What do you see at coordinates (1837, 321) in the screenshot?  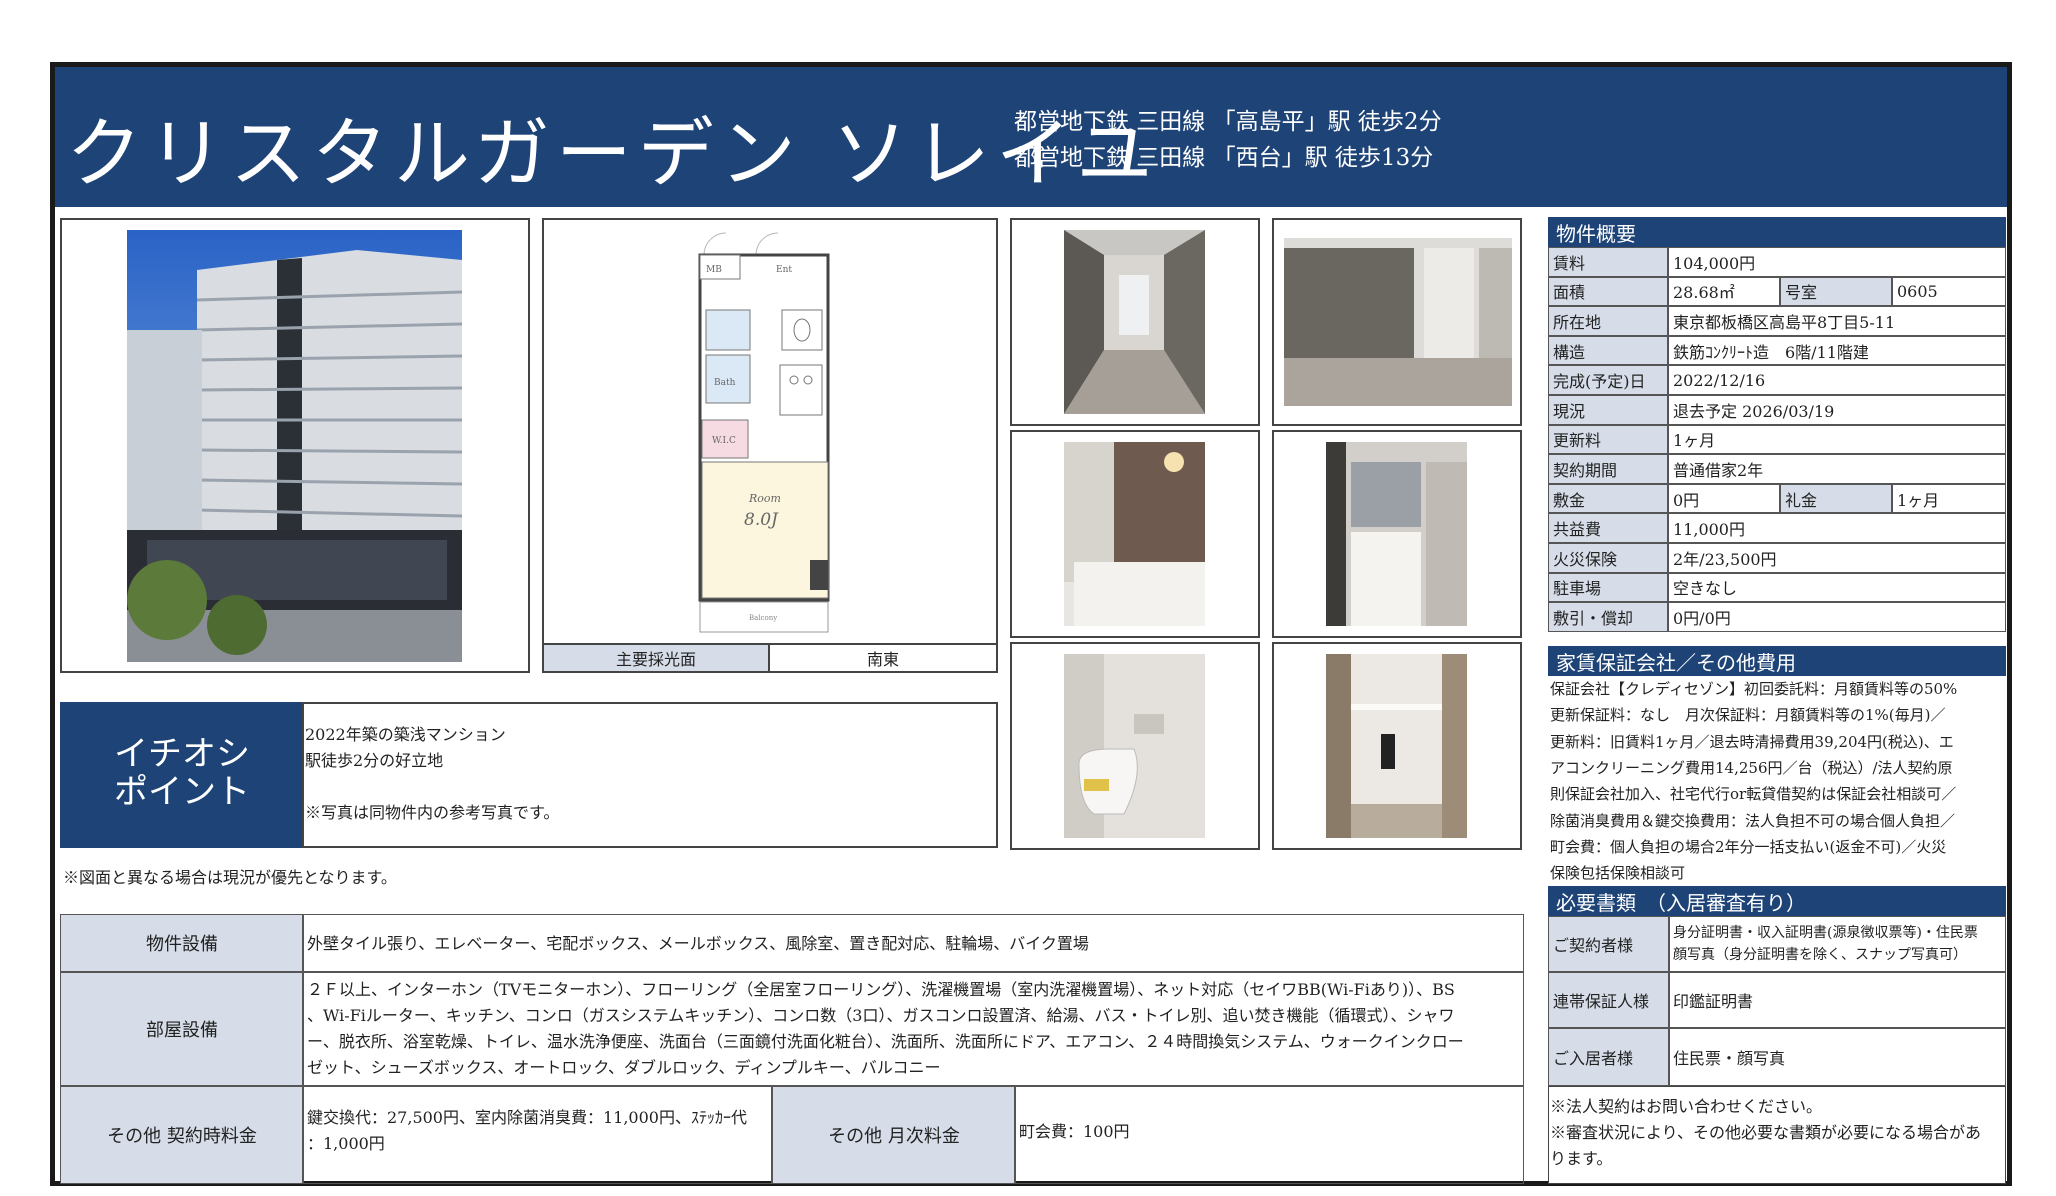 I see `overview-value: 東京都板橋区高島平8丁目5-11` at bounding box center [1837, 321].